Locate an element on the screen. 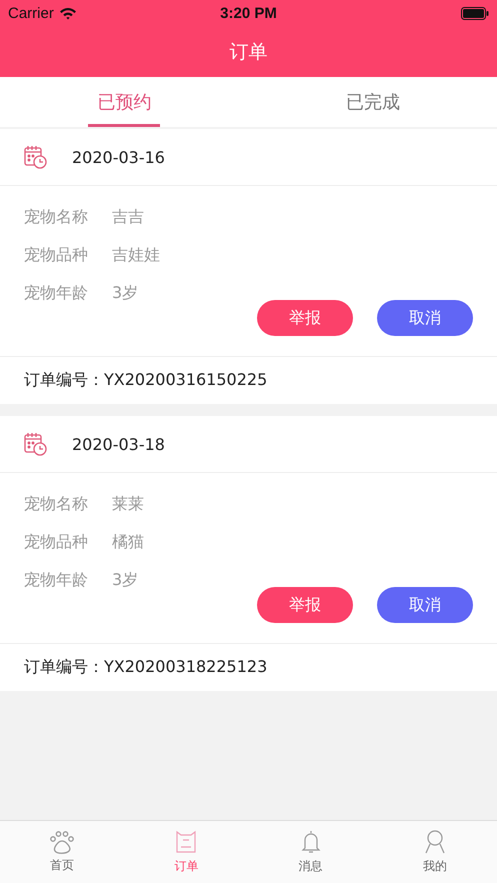 The width and height of the screenshot is (497, 883). order-date: 2020-03-18 is located at coordinates (118, 444).